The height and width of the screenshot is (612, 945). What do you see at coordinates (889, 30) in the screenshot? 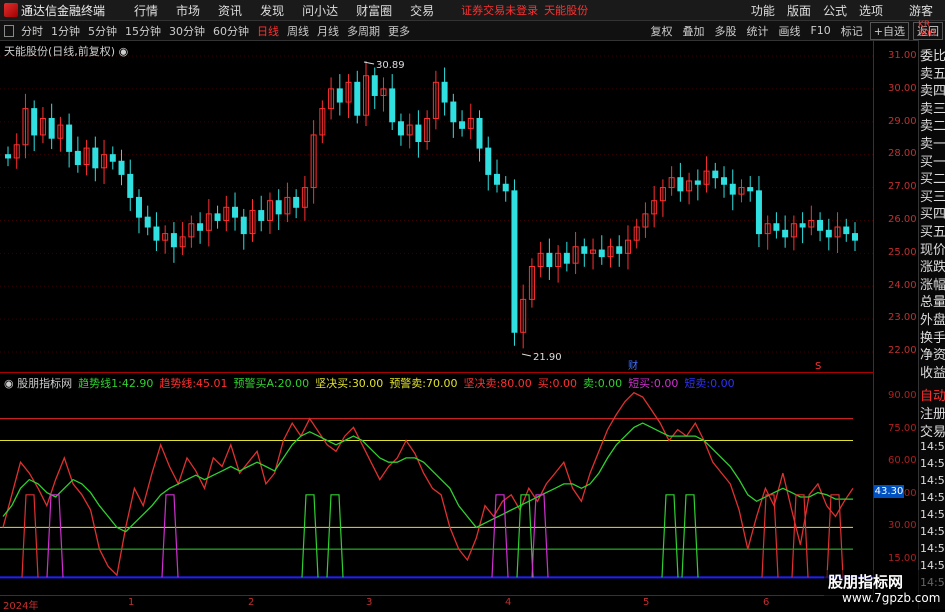
I see `add-watchlist-button: +自选` at bounding box center [889, 30].